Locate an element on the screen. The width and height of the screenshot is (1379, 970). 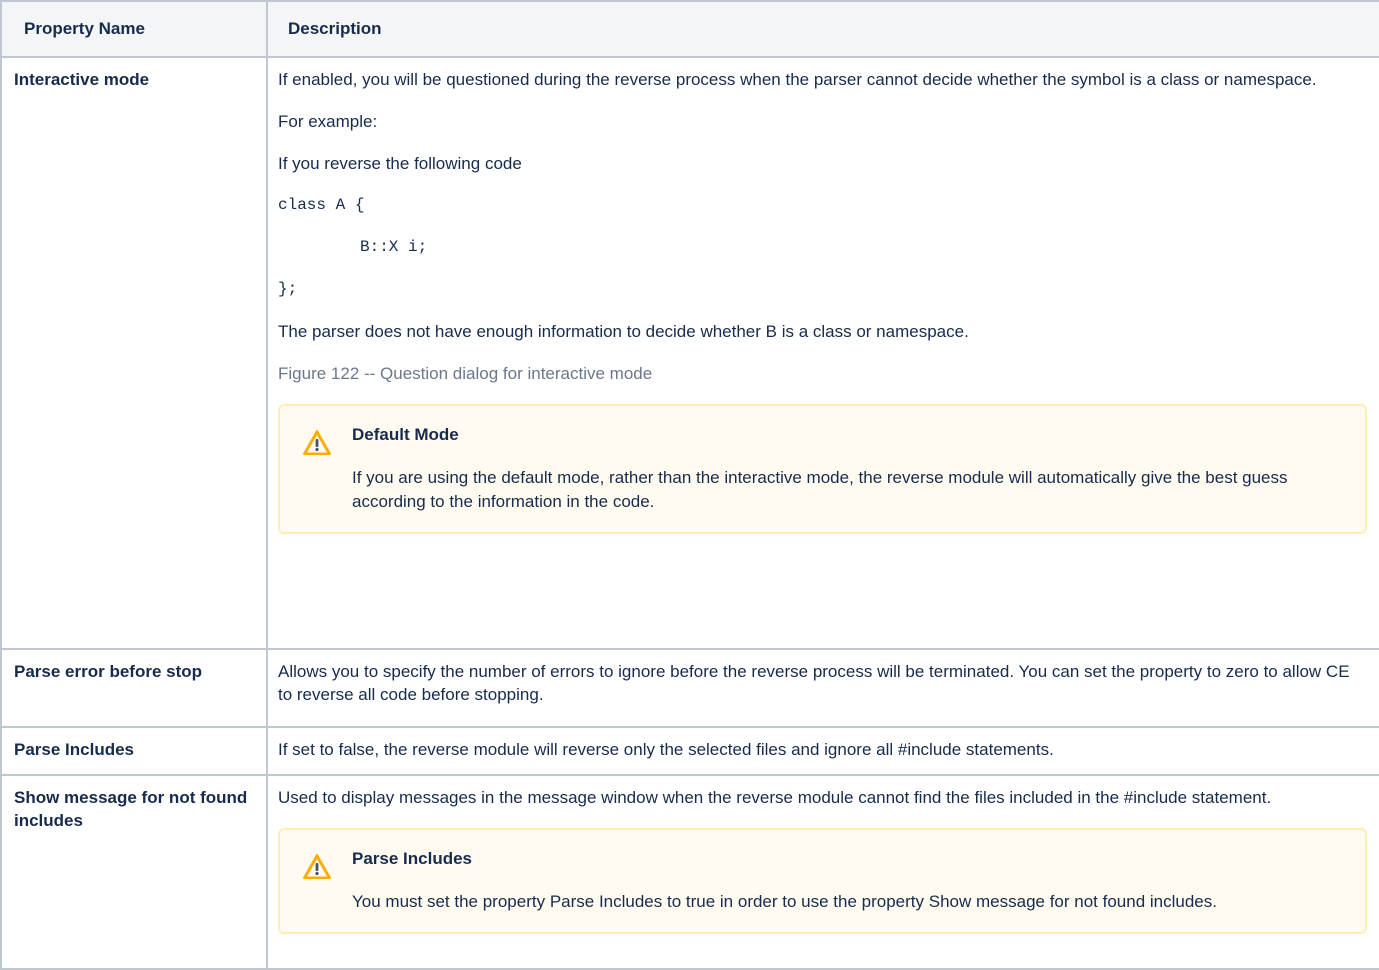
table-header-row: Property Name Description is located at coordinates (689, 29).